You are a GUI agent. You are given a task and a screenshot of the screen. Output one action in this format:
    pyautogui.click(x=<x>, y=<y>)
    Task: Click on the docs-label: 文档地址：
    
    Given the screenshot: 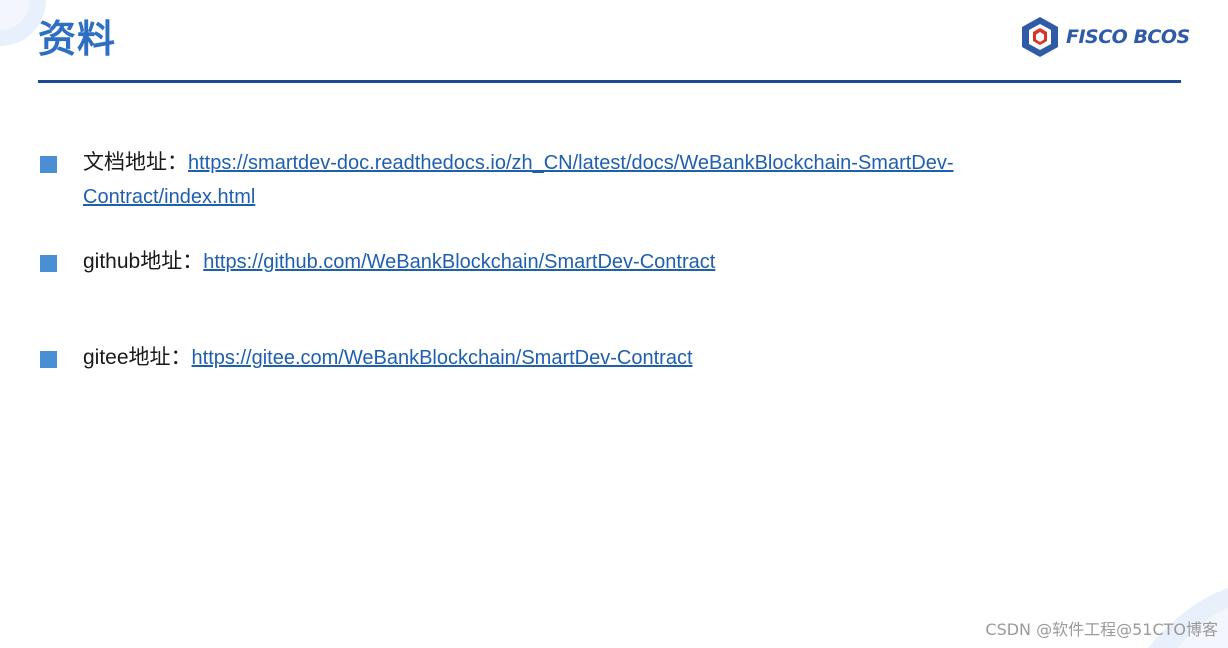 What is the action you would take?
    pyautogui.click(x=135, y=162)
    